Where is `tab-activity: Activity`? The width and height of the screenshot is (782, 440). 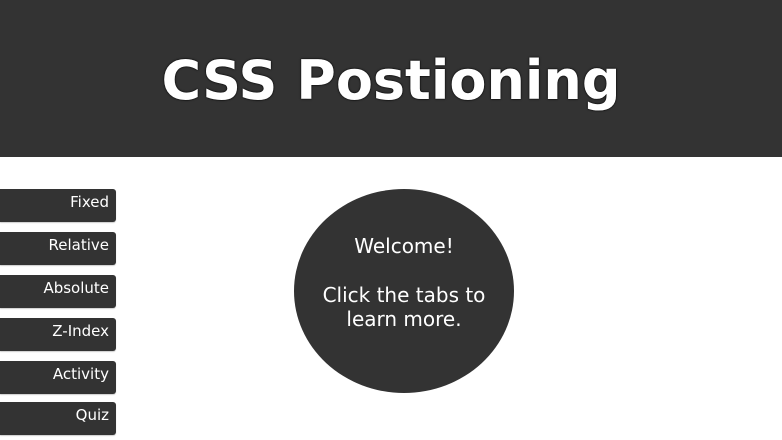 tab-activity: Activity is located at coordinates (58, 377).